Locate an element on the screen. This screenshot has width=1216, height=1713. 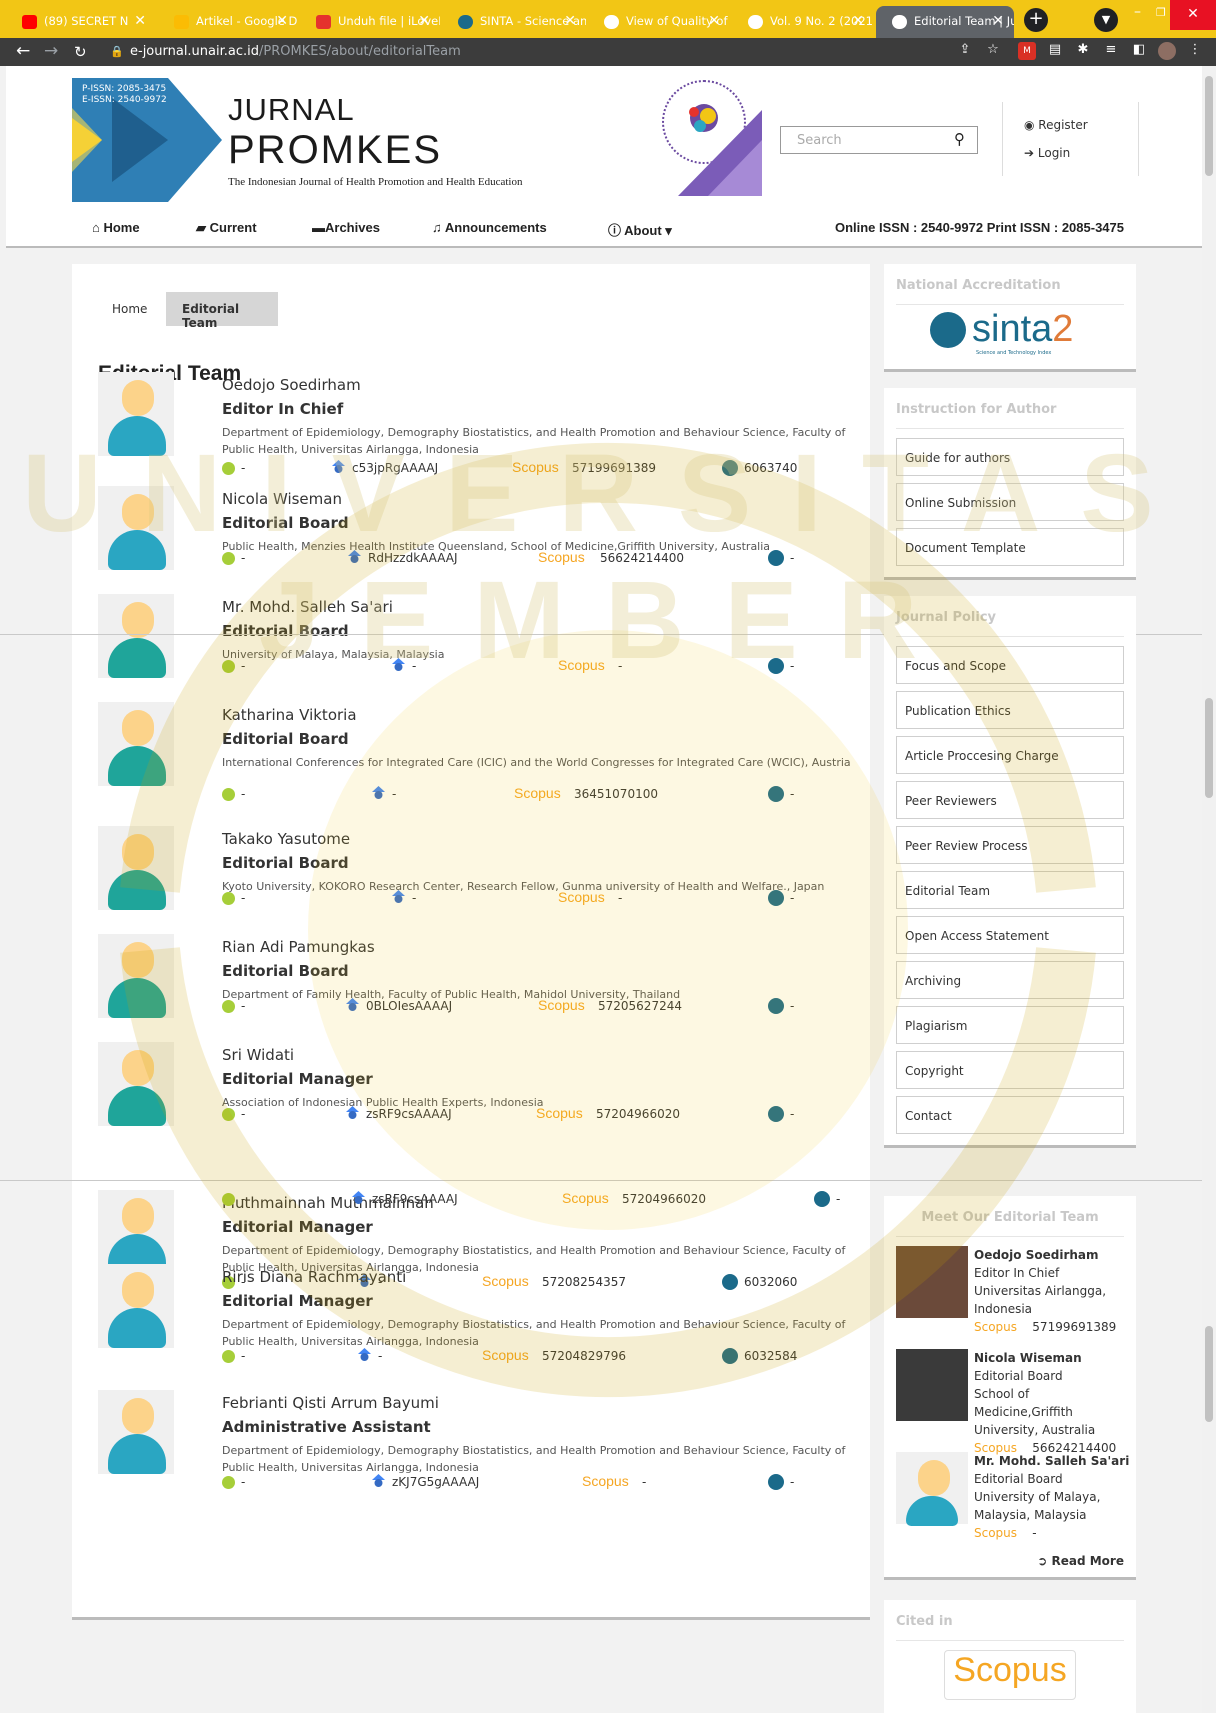
sidepanel-icon: ◧ is located at coordinates (1139, 51).